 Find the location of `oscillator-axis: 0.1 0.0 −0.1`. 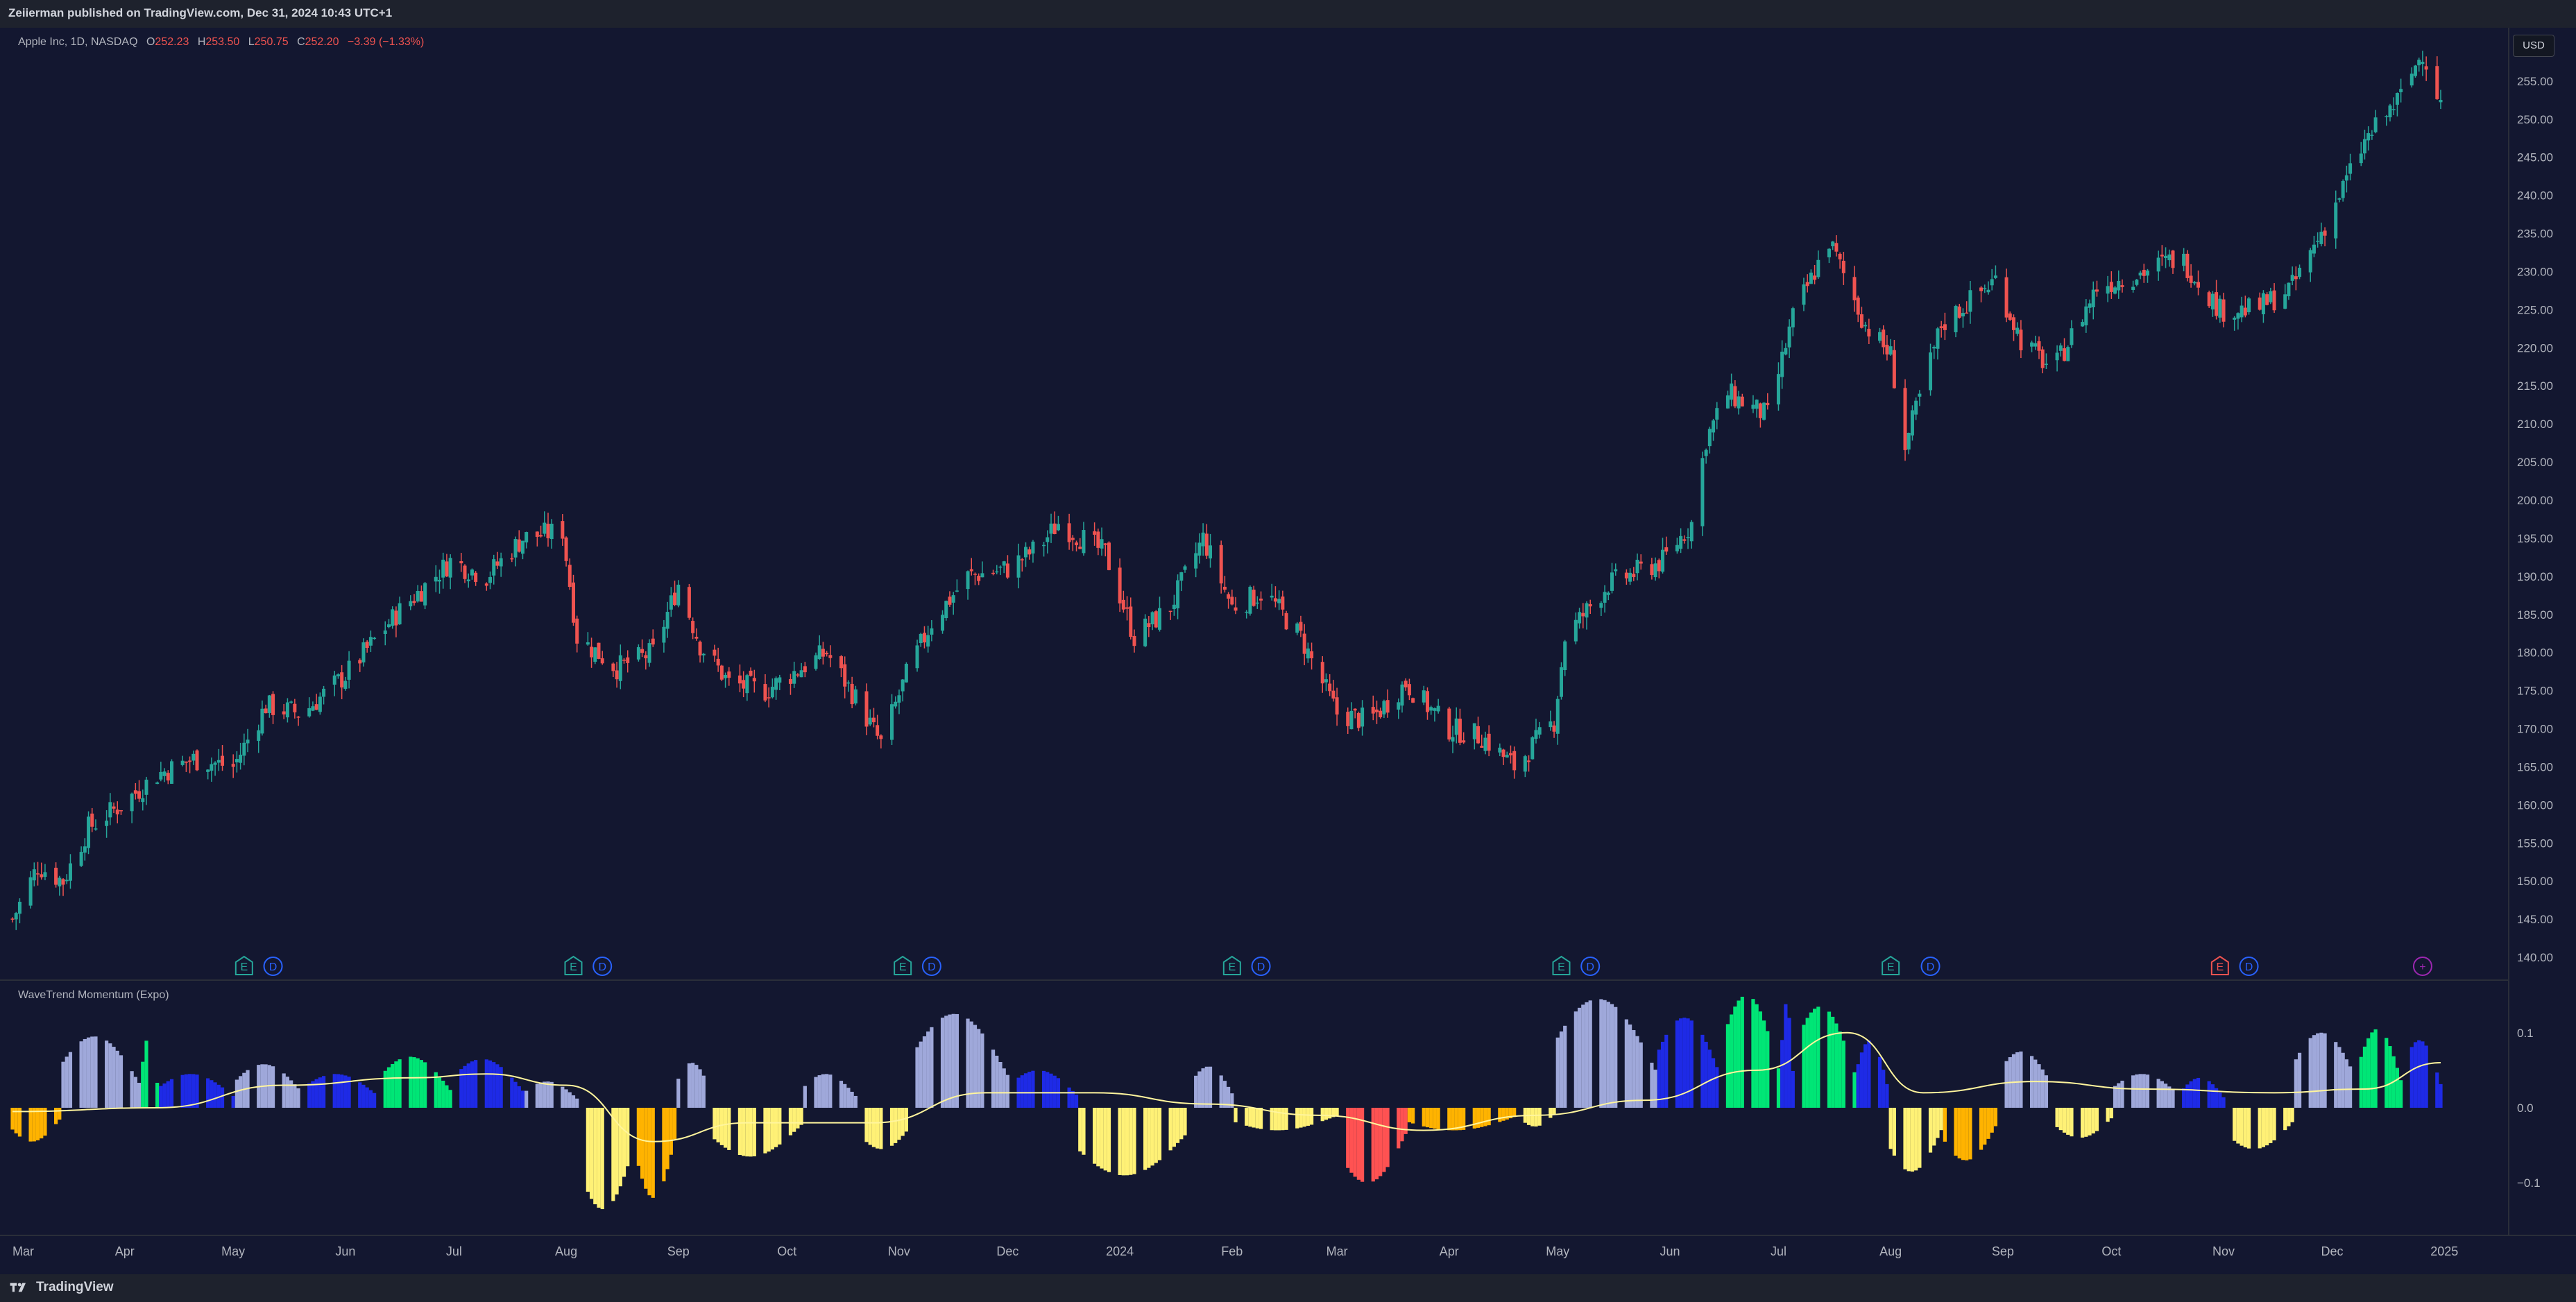

oscillator-axis: 0.1 0.0 −0.1 is located at coordinates (2529, 1108).